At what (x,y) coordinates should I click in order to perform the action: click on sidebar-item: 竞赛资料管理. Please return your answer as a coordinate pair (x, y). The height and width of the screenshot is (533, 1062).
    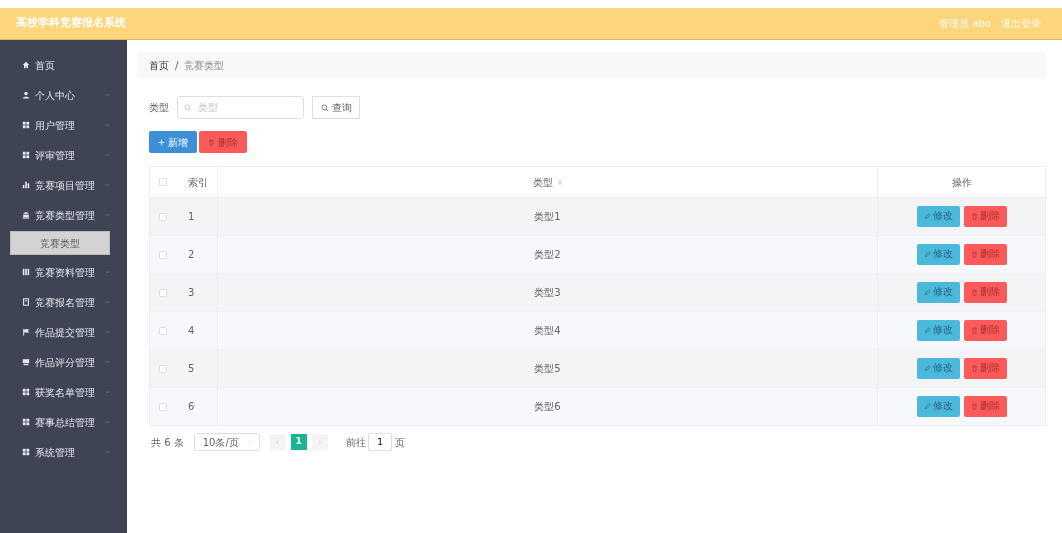
    Looking at the image, I should click on (63, 272).